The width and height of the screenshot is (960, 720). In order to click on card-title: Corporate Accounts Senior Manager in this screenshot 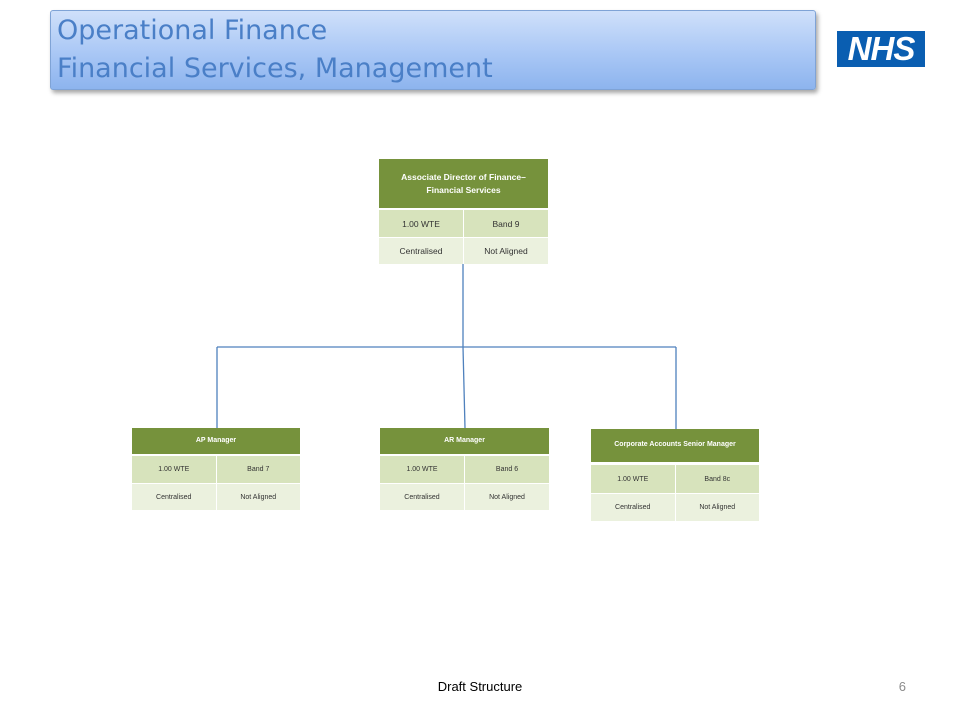, I will do `click(675, 445)`.